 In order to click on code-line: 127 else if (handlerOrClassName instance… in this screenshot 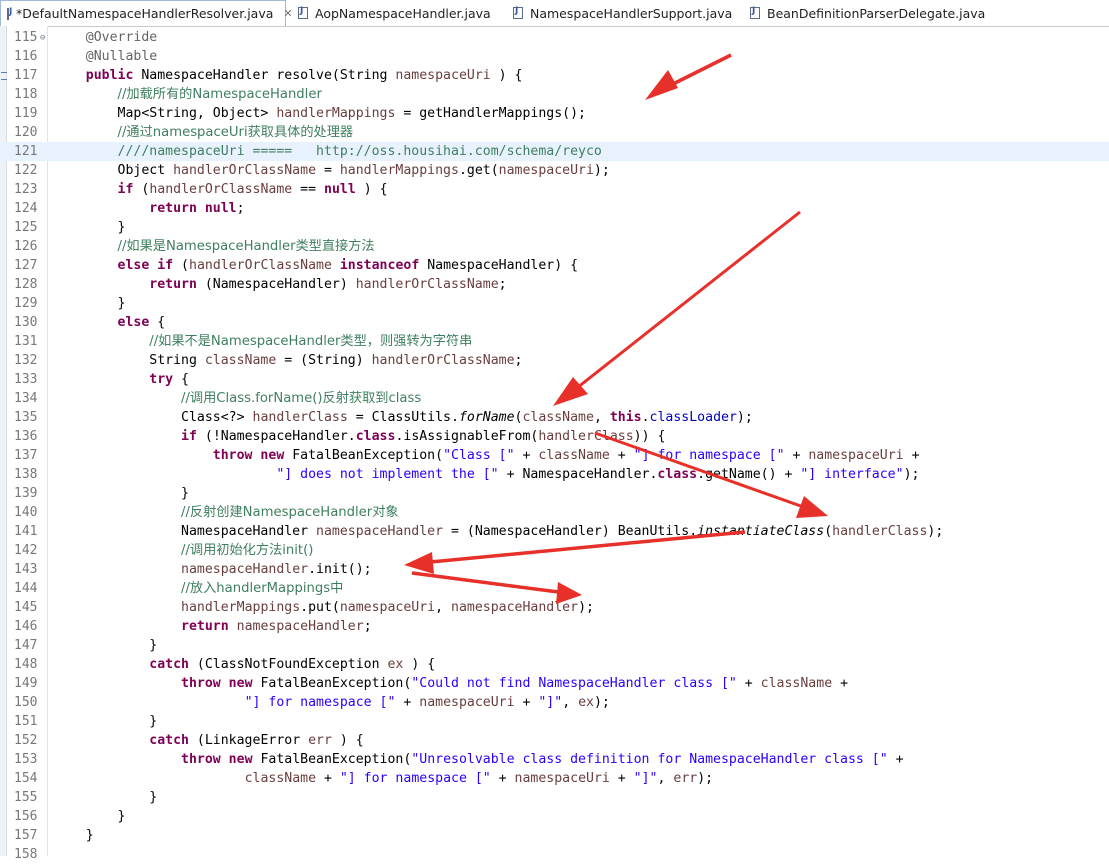, I will do `click(554, 265)`.